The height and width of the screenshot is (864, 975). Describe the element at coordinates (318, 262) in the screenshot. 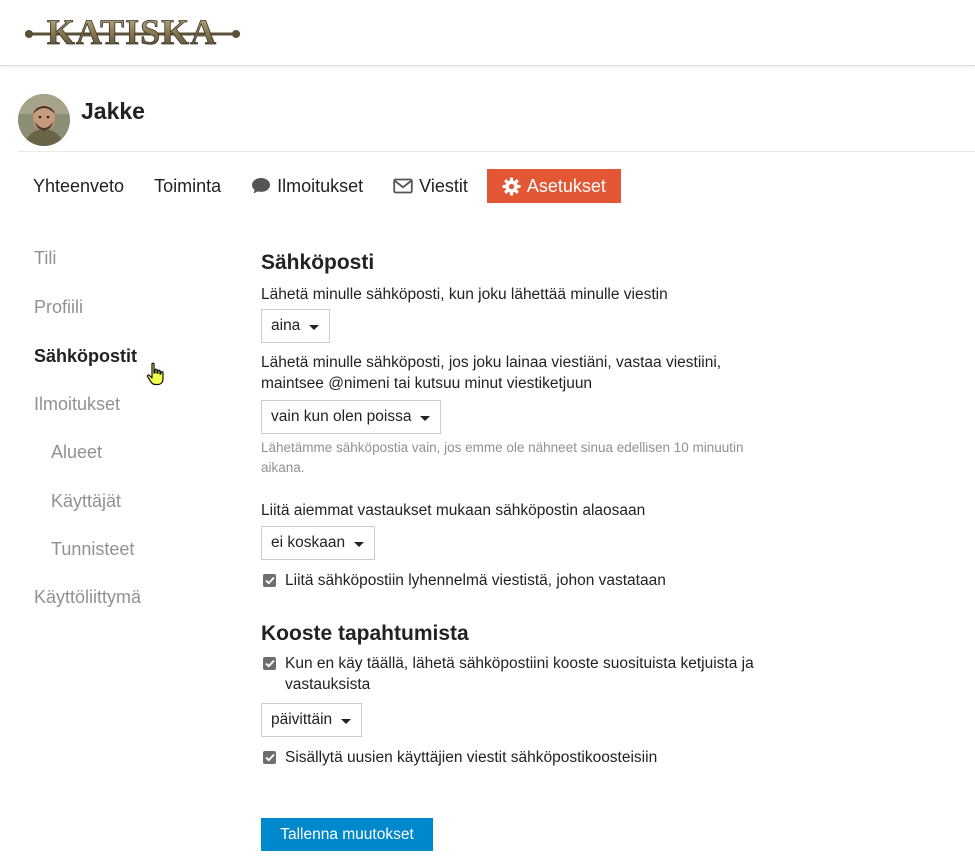

I see `email-heading: Sähköposti` at that location.